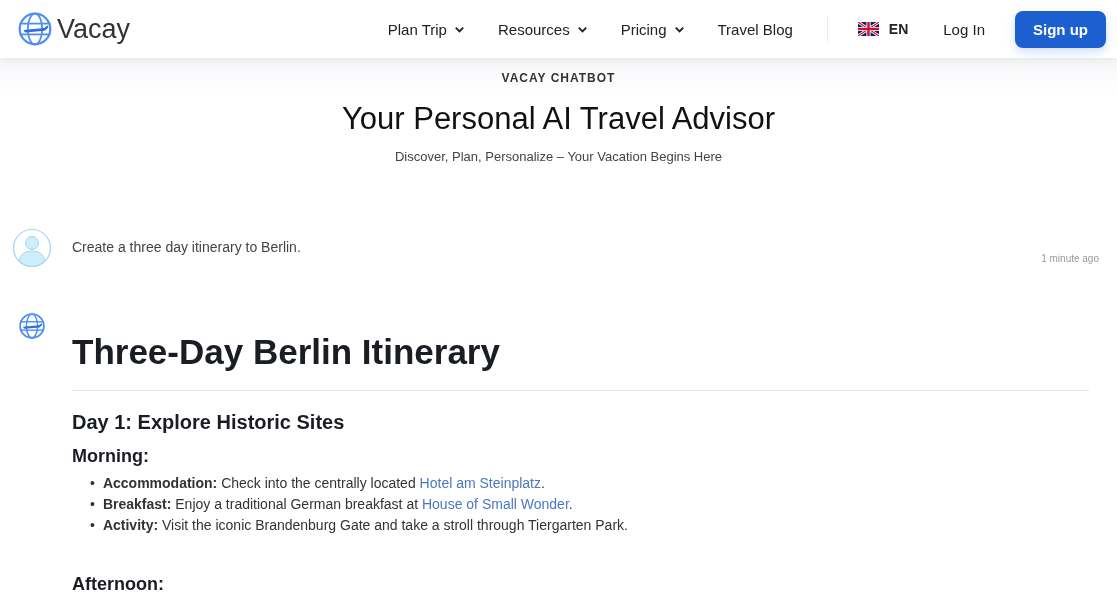  Describe the element at coordinates (111, 456) in the screenshot. I see `subsection-heading: Morning:` at that location.